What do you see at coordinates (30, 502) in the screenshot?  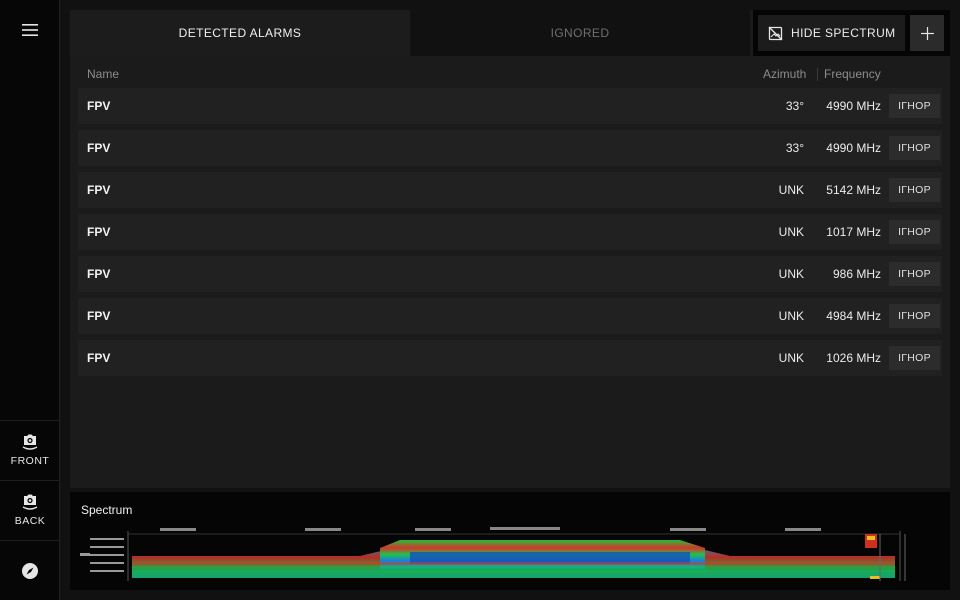 I see `camera-back-icon` at bounding box center [30, 502].